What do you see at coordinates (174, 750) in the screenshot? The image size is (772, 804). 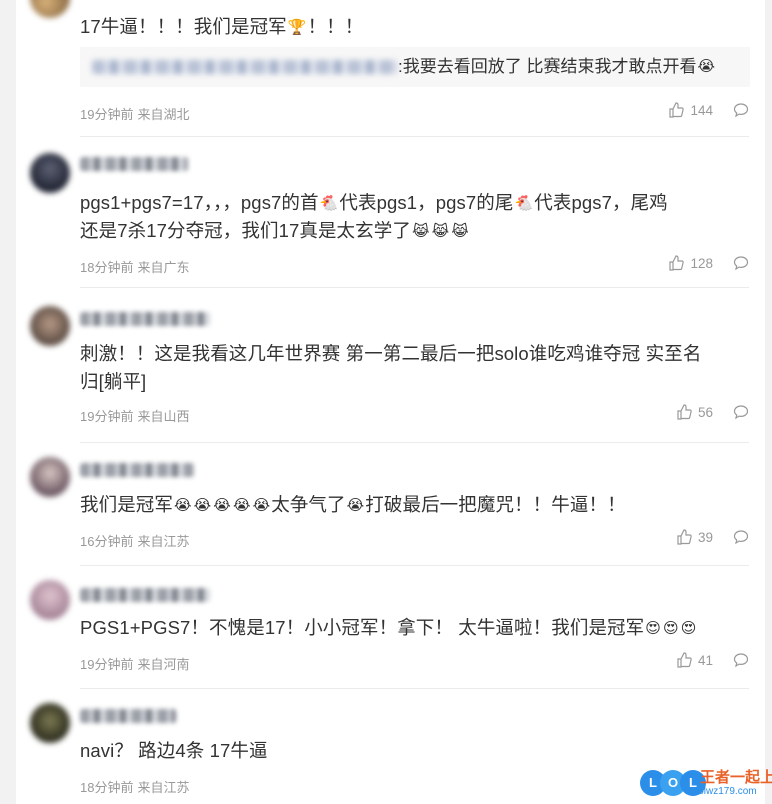 I see `comment-text: navi？ 路边4条 17牛逼` at bounding box center [174, 750].